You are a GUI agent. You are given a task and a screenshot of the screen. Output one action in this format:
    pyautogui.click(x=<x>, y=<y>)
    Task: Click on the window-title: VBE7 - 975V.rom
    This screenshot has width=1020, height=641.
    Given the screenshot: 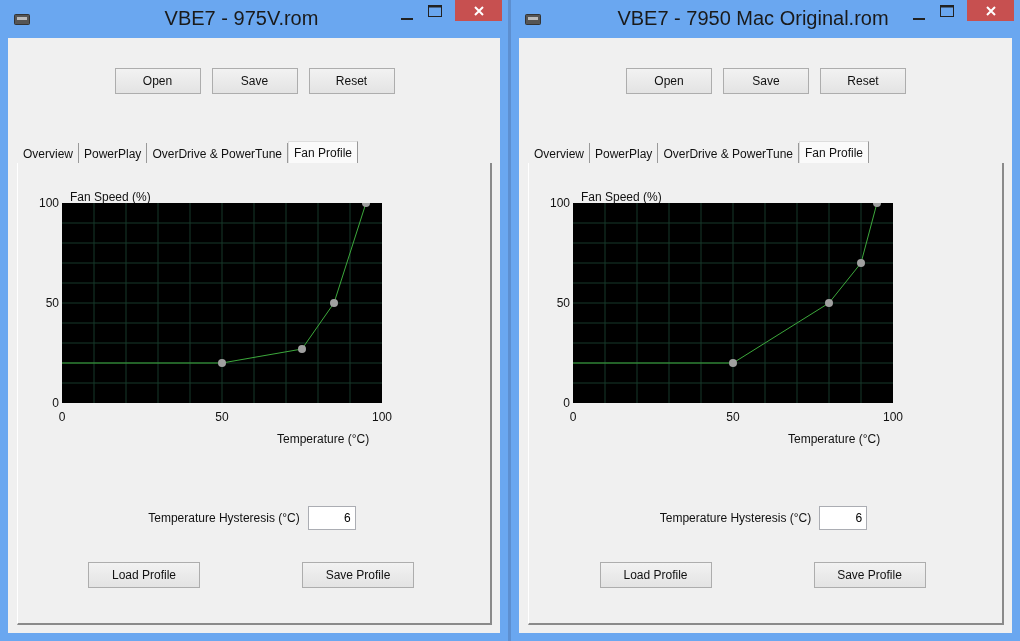 What is the action you would take?
    pyautogui.click(x=241, y=18)
    